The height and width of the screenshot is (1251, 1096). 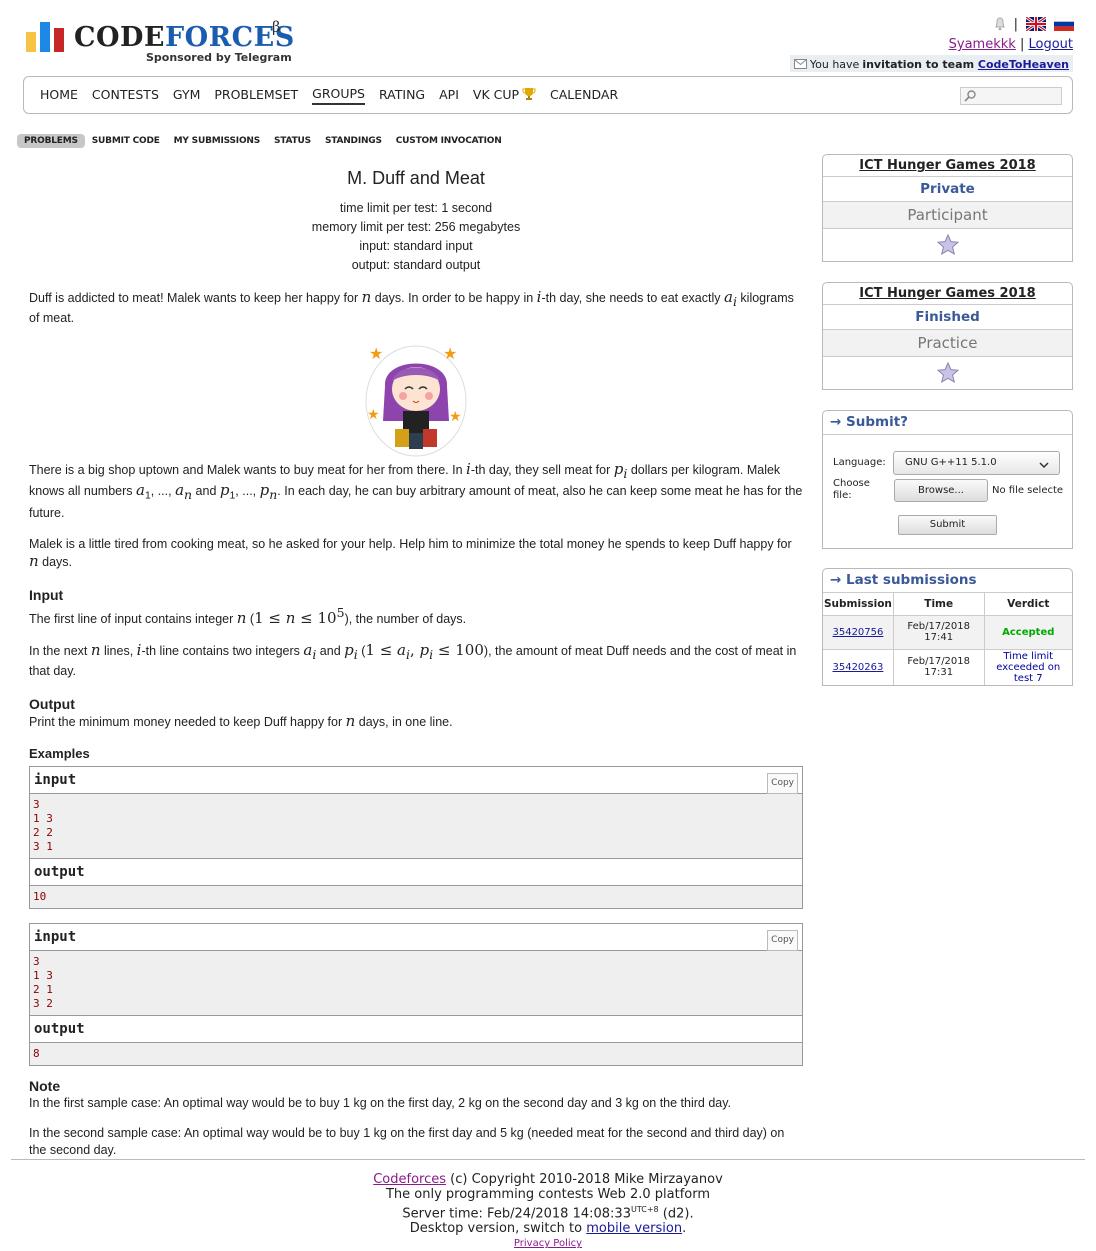 I want to click on logout-link: Logout, so click(x=1050, y=44).